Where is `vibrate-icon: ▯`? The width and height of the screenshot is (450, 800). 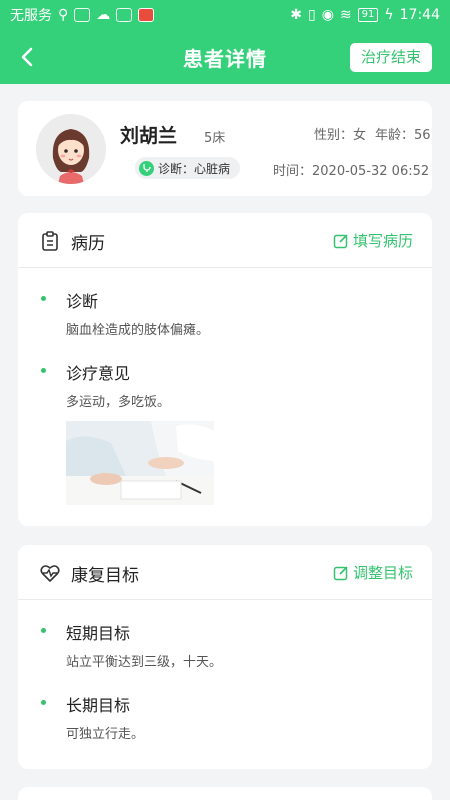
vibrate-icon: ▯ is located at coordinates (311, 15).